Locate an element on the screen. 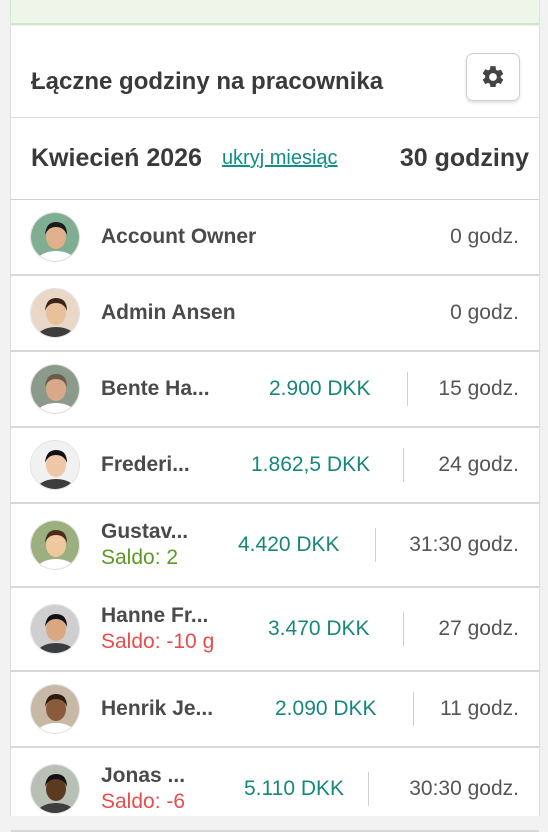 This screenshot has width=548, height=832. employee-row: Hanne Fr... Saldo: -10 g 3.470 DKK 27 godz. is located at coordinates (275, 630).